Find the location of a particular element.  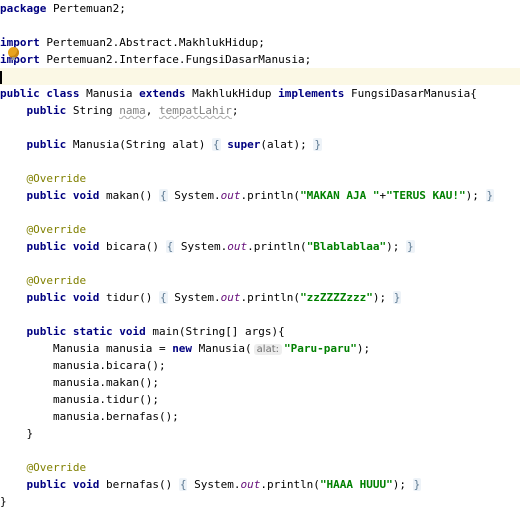

code-token: String is located at coordinates (93, 110).